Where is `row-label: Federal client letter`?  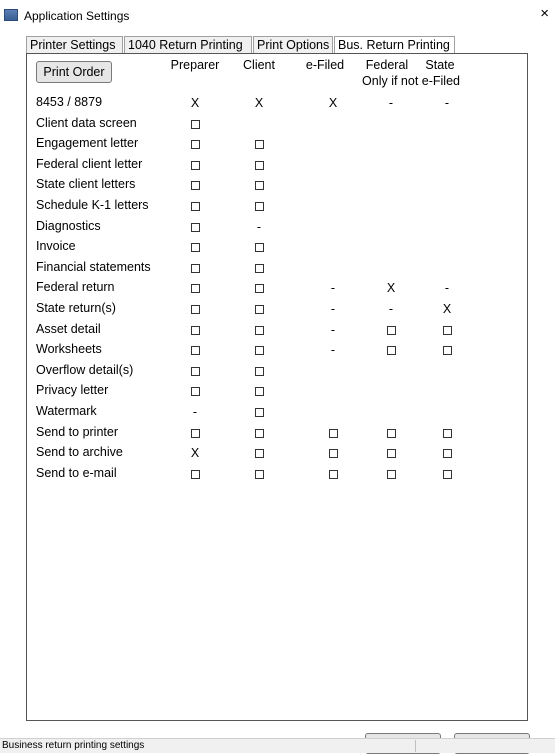
row-label: Federal client letter is located at coordinates (89, 164).